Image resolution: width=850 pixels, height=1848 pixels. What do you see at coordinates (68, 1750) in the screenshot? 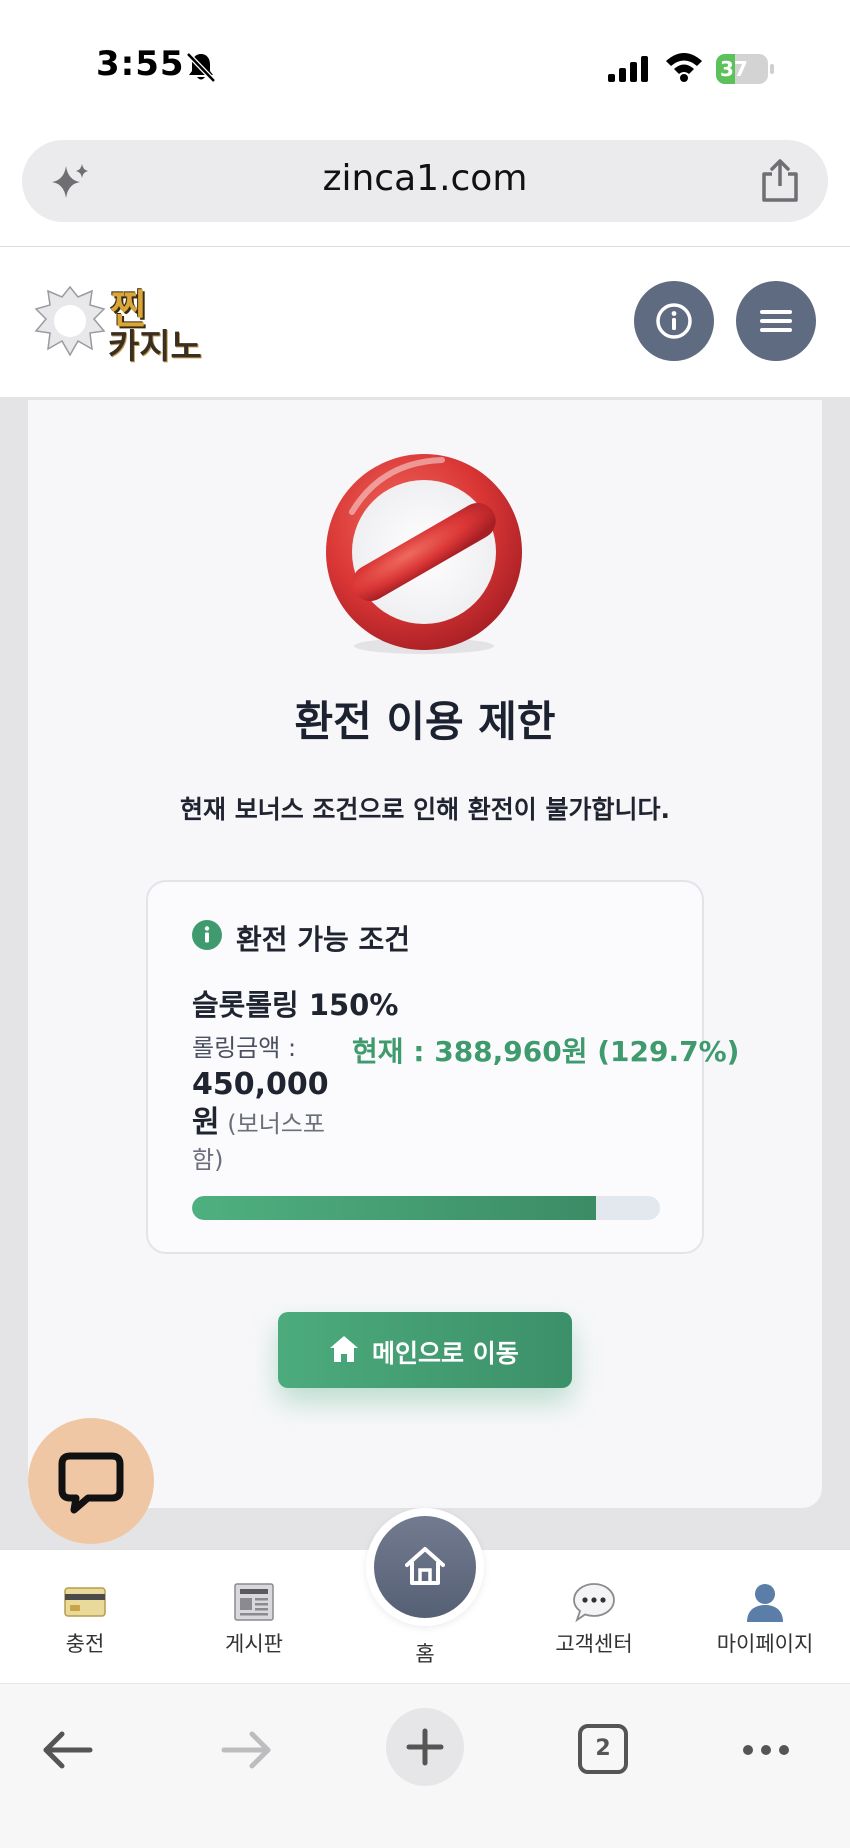
I see `back-arrow-icon` at bounding box center [68, 1750].